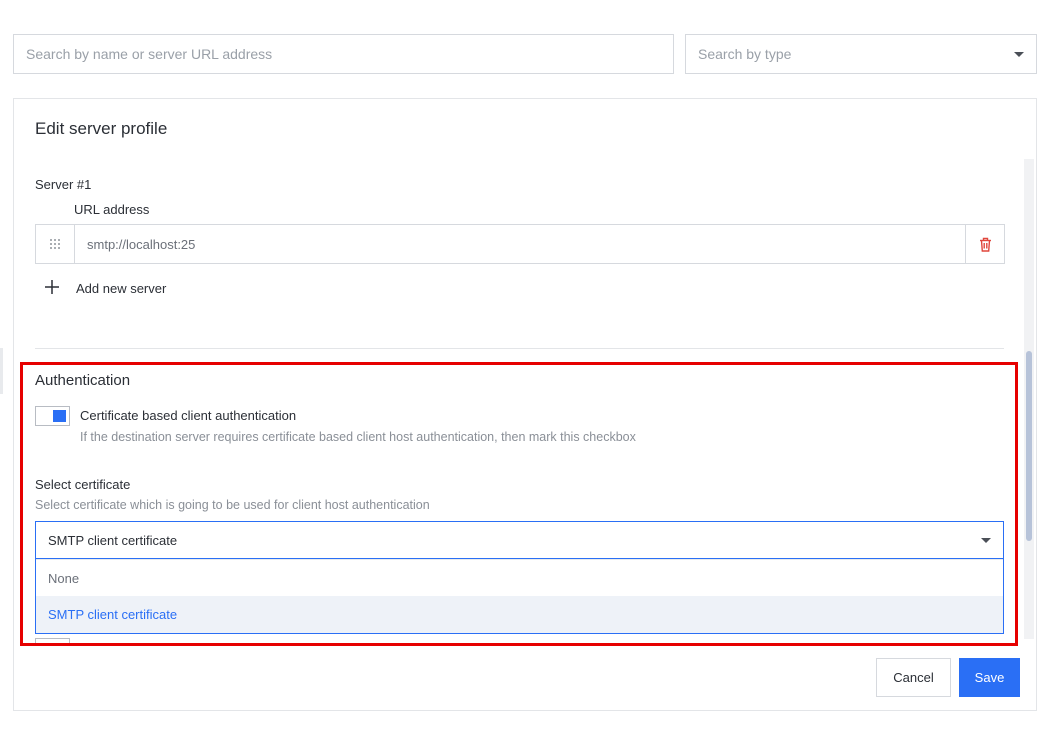 Image resolution: width=1056 pixels, height=741 pixels. I want to click on toggle-knob, so click(59, 416).